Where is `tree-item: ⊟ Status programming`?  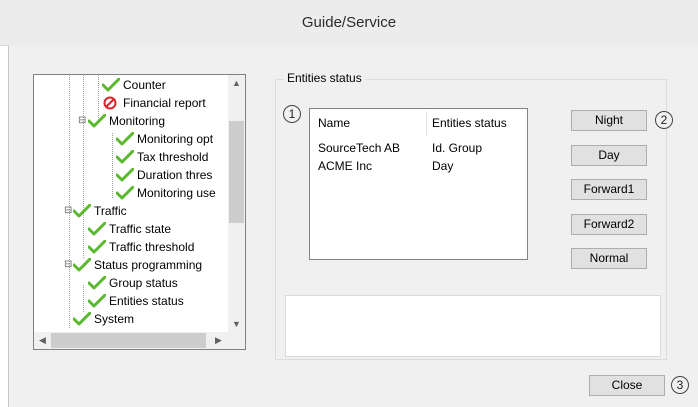 tree-item: ⊟ Status programming is located at coordinates (131, 265).